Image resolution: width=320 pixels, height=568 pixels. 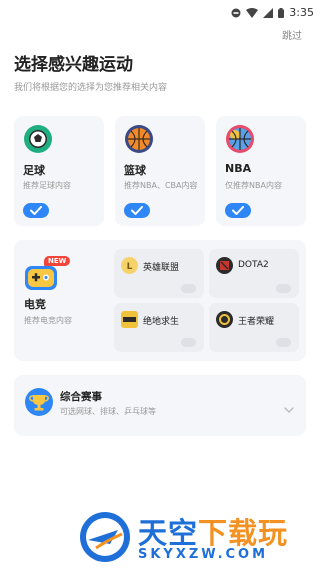 What do you see at coordinates (34, 170) in the screenshot?
I see `sport-name: 足球` at bounding box center [34, 170].